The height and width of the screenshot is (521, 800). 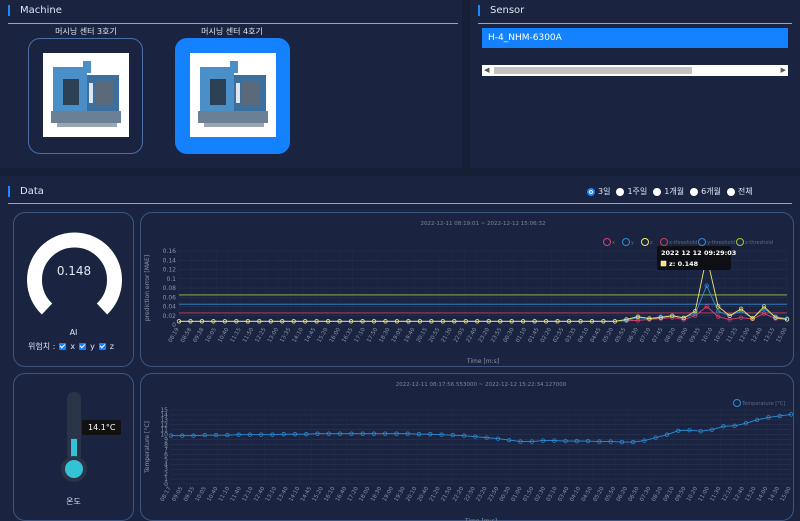 I want to click on machine-divider, so click(x=233, y=23).